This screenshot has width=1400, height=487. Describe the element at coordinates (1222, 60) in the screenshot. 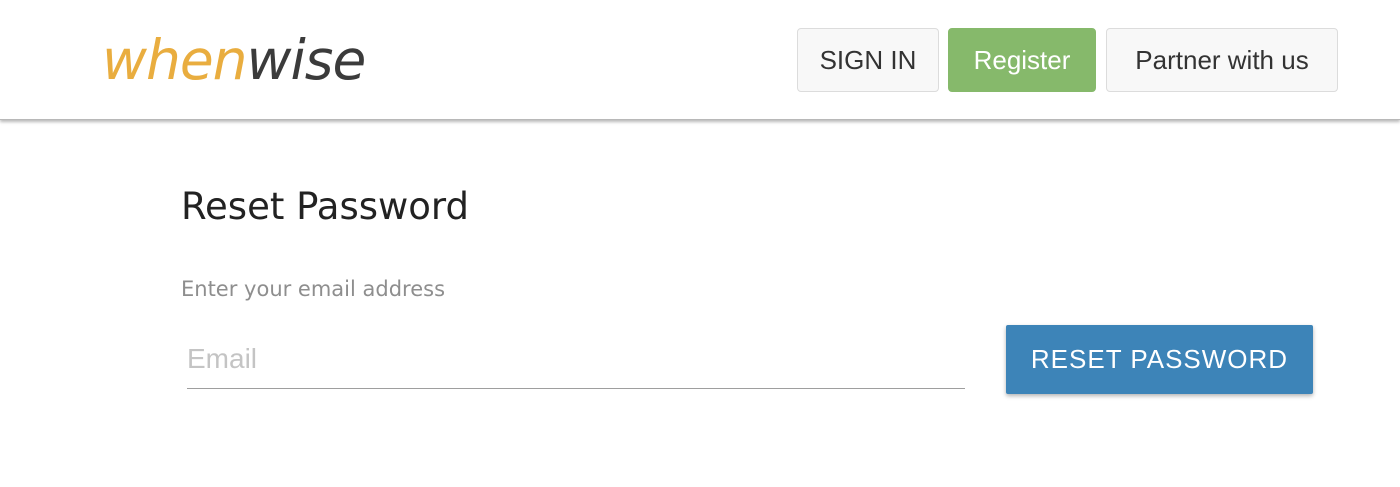

I see `partner-with-us-button: Partner with us` at that location.